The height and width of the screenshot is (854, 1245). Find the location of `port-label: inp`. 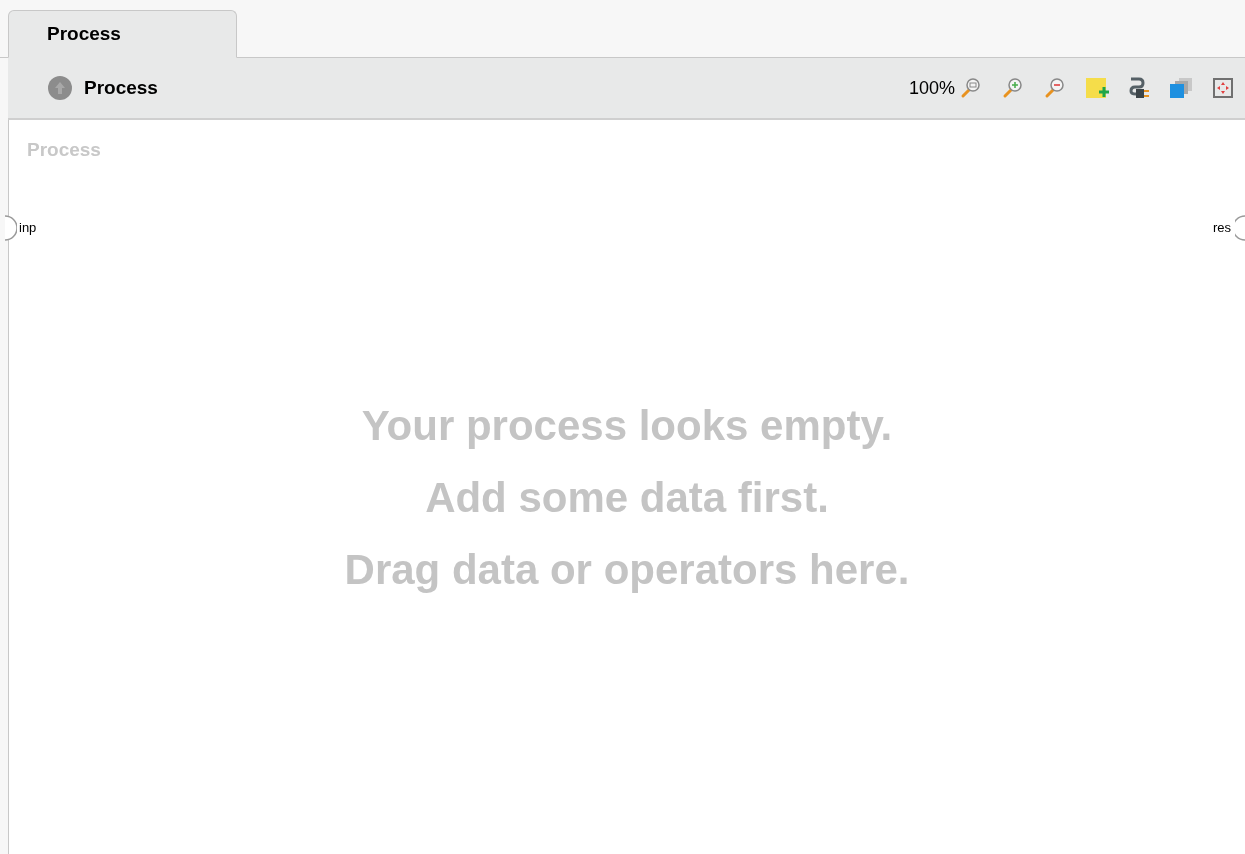

port-label: inp is located at coordinates (28, 227).